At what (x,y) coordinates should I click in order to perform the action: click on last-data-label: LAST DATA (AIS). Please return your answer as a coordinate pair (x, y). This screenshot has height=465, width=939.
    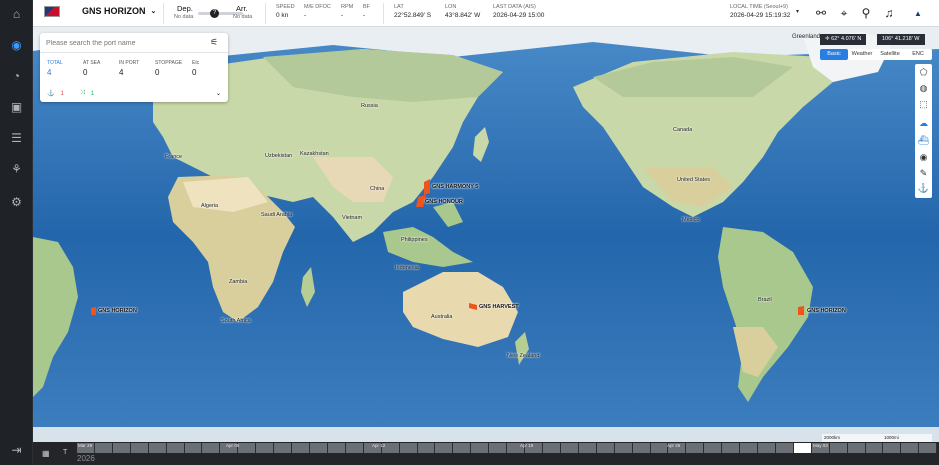
    Looking at the image, I should click on (514, 7).